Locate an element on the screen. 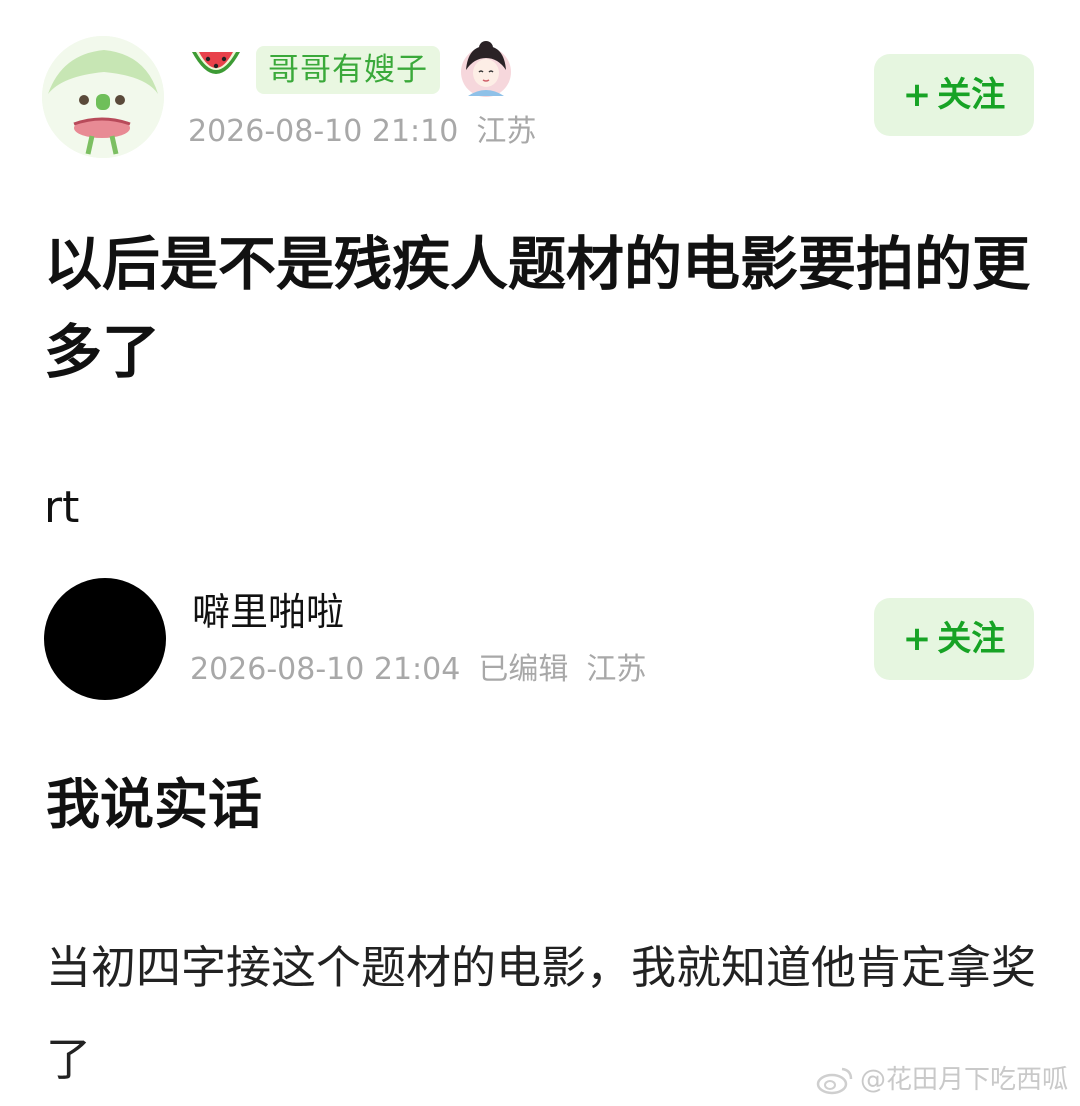 The width and height of the screenshot is (1080, 1106). reply-username: 噼里啪啦 is located at coordinates (268, 612).